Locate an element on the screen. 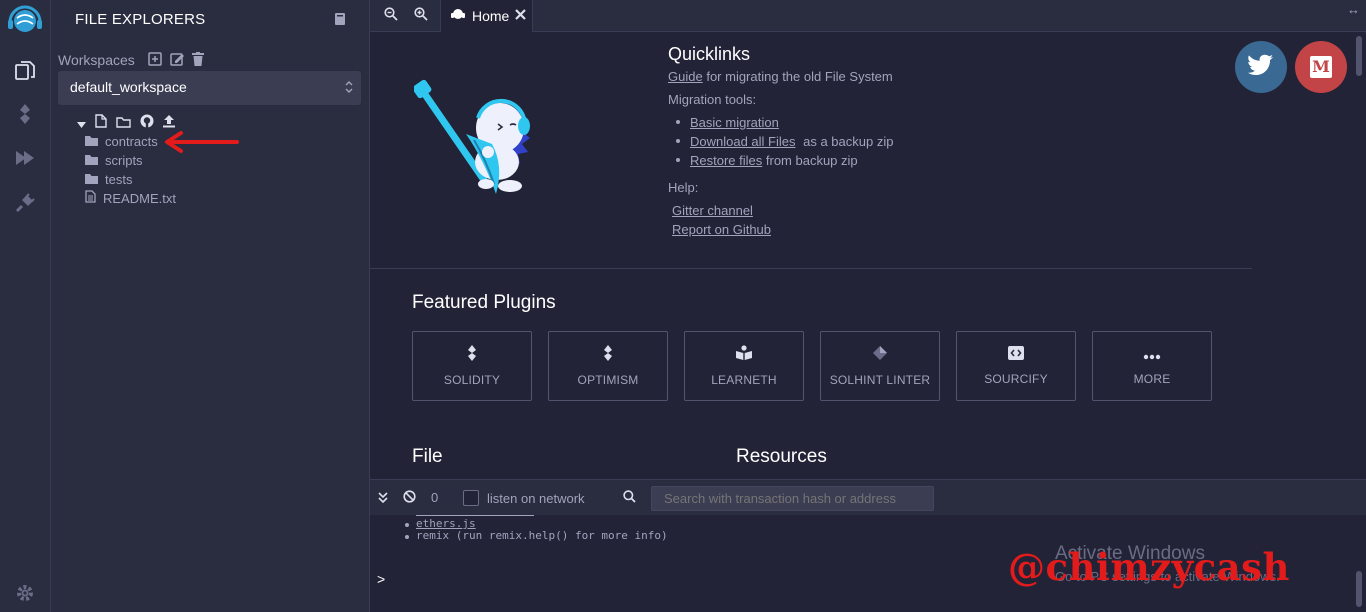 The height and width of the screenshot is (612, 1366). workspace-selected-value: default_workspace is located at coordinates (128, 87).